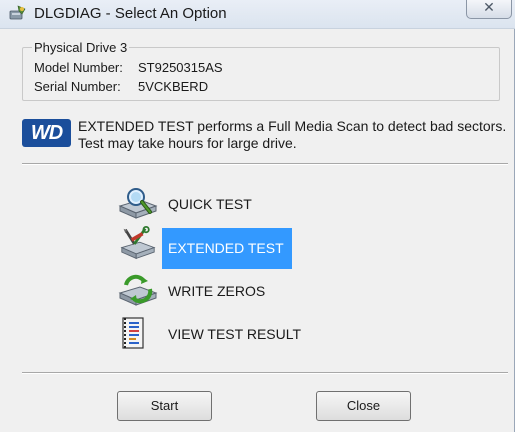 The height and width of the screenshot is (432, 515). Describe the element at coordinates (363, 406) in the screenshot. I see `close-button: Close` at that location.